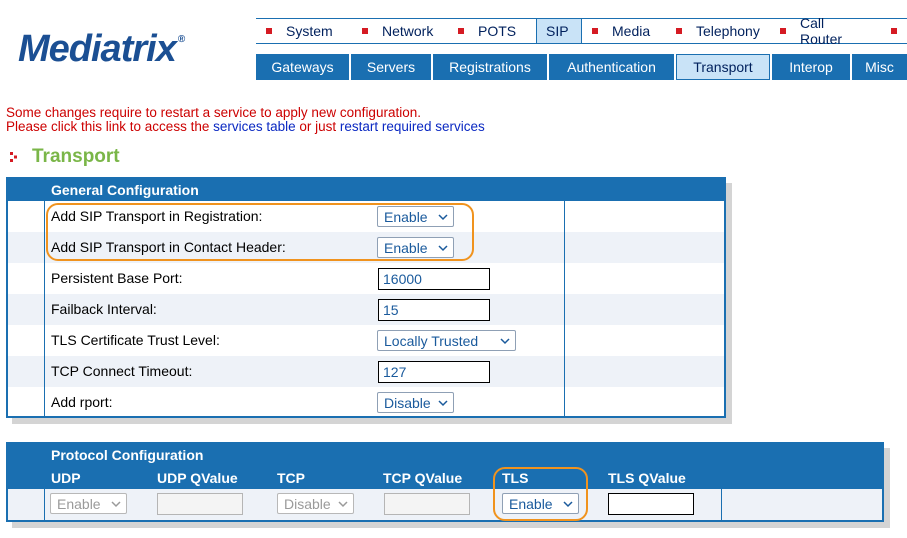 This screenshot has height=538, width=907. Describe the element at coordinates (13, 157) in the screenshot. I see `title-arrow-icon` at that location.